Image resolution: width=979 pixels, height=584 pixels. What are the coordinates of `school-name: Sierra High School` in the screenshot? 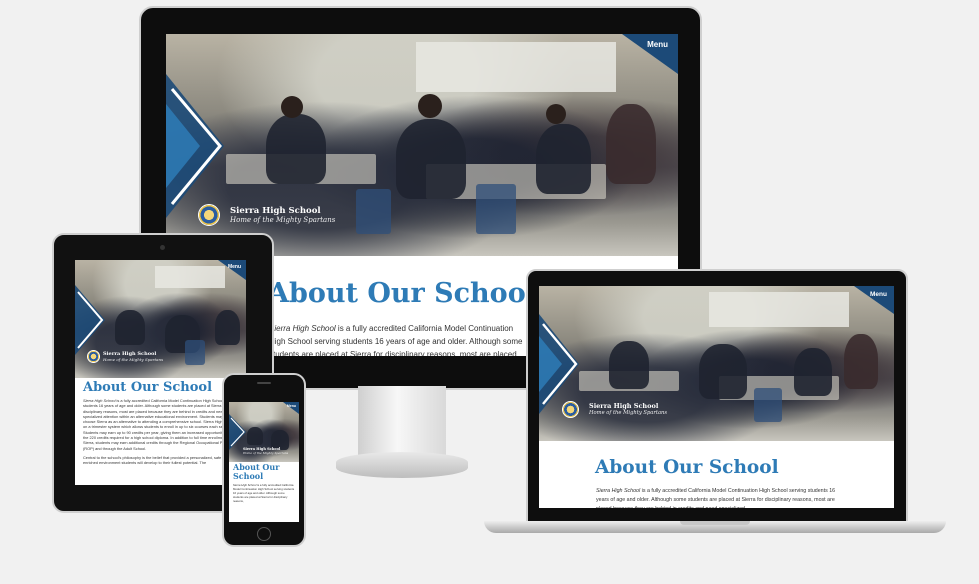 It's located at (275, 211).